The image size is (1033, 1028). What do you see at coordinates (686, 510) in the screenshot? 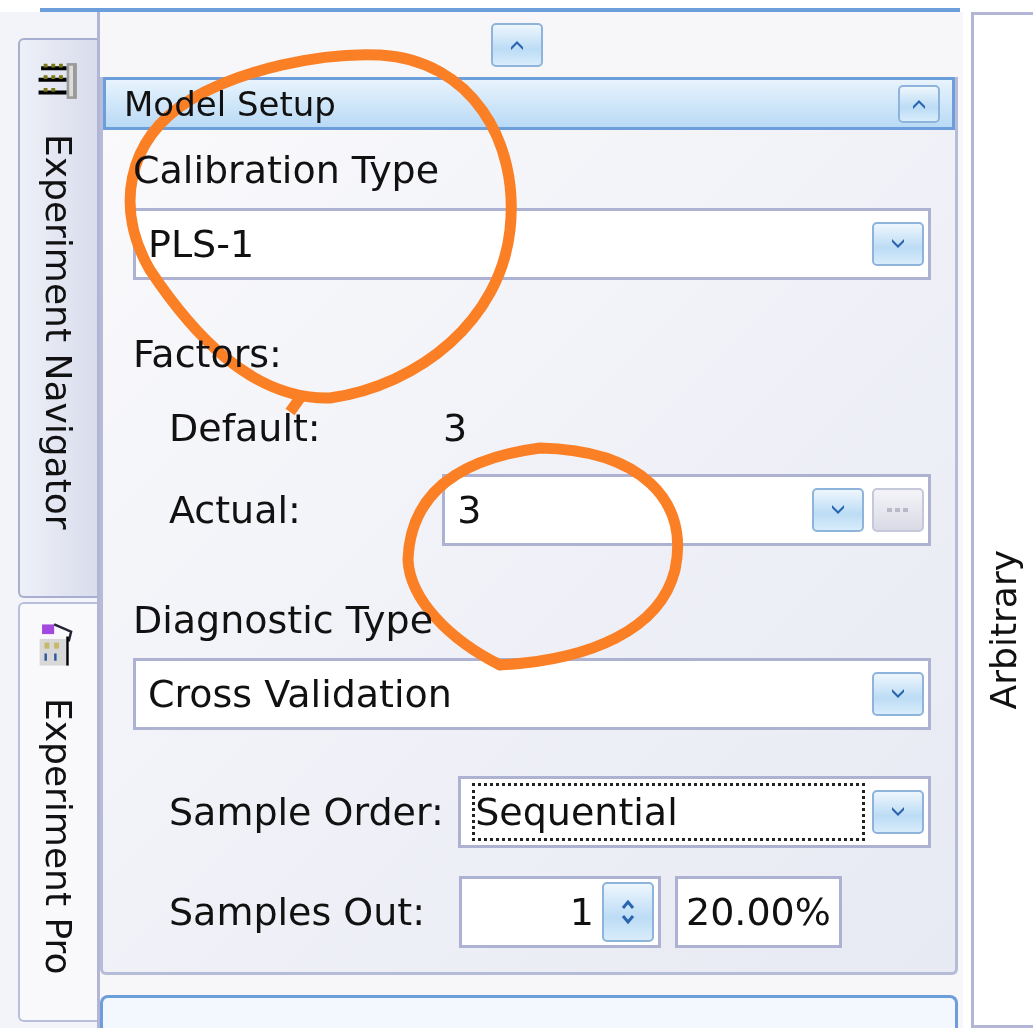
I see `dropdown-field: 3` at bounding box center [686, 510].